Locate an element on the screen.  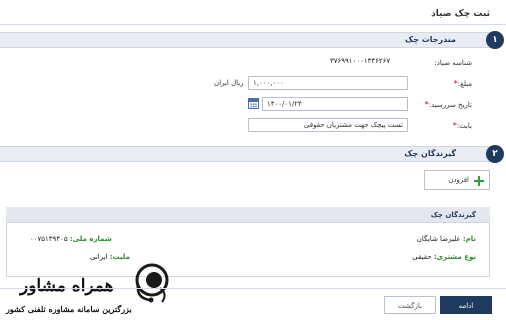
add-button-label: افزودن is located at coordinates (458, 180).